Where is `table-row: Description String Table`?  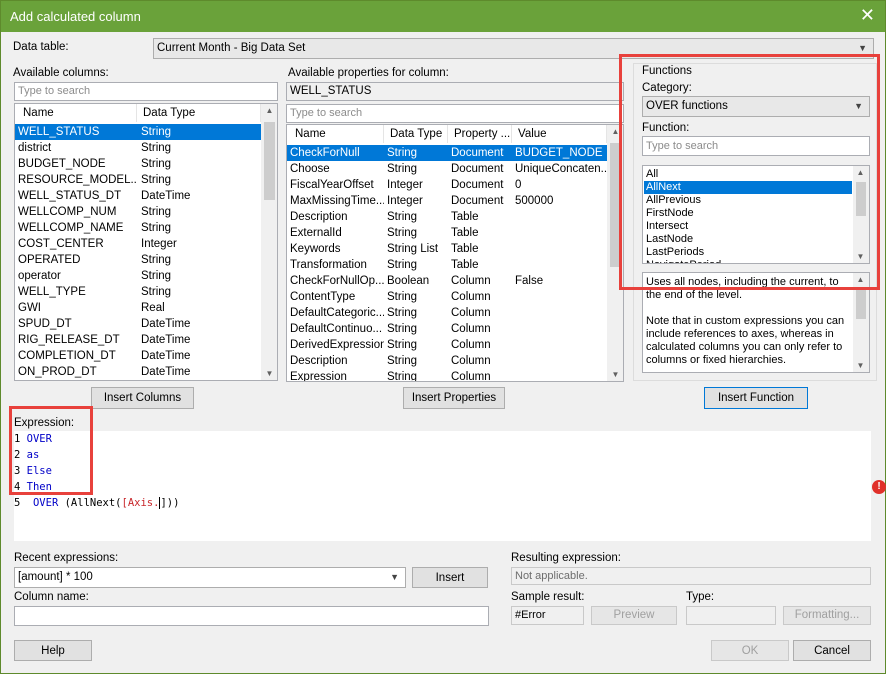
table-row: Description String Table is located at coordinates (447, 217).